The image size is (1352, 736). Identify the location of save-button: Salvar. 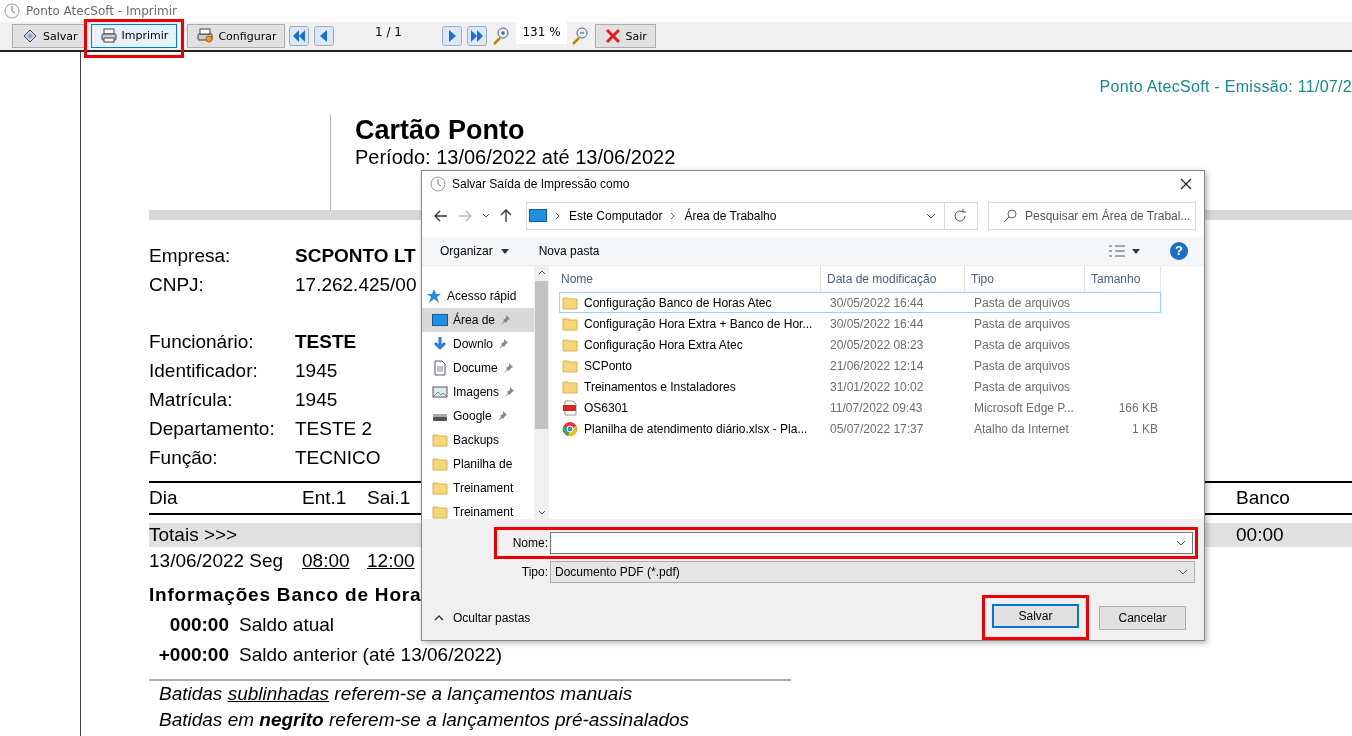
(1035, 616).